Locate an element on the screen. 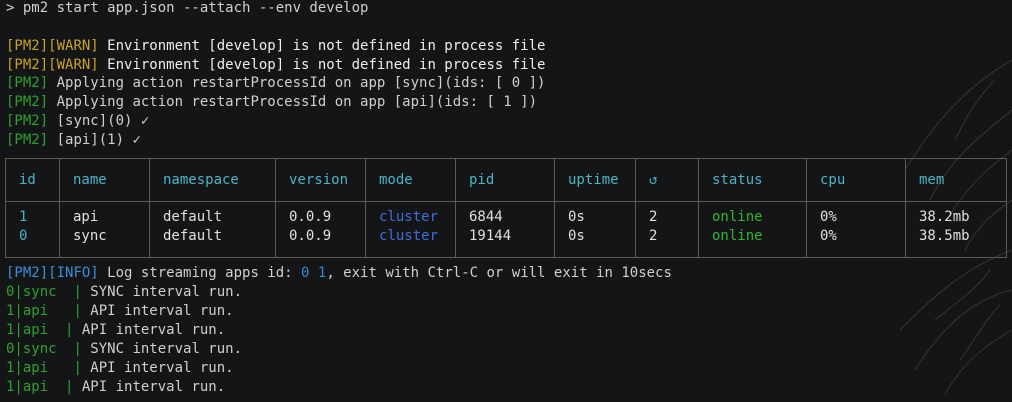 The width and height of the screenshot is (1012, 402). column-status: status online online is located at coordinates (753, 208).